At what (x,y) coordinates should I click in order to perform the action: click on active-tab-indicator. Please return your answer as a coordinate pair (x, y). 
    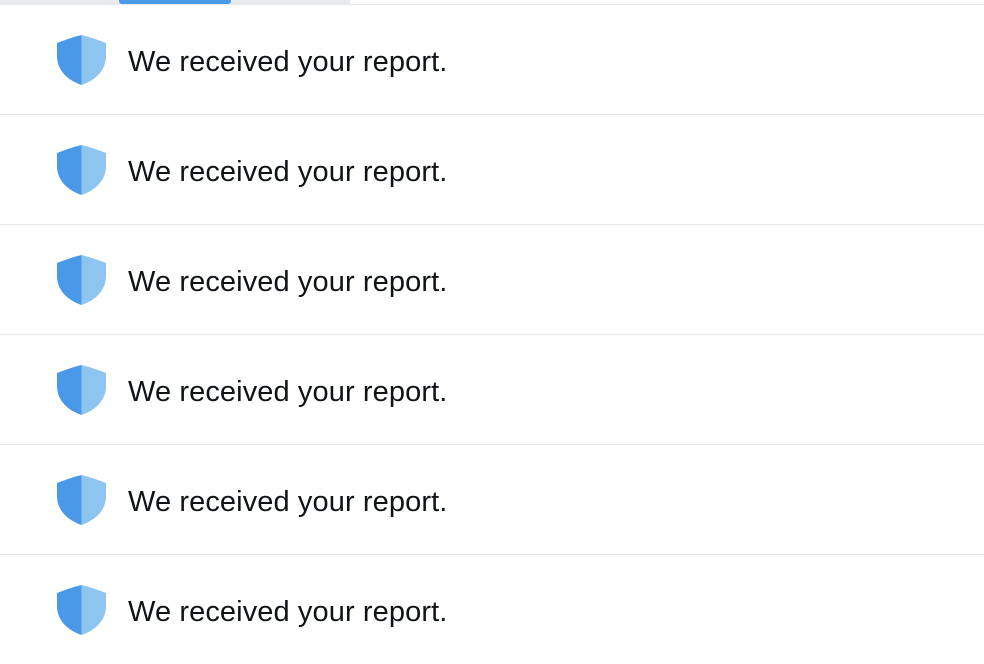
    Looking at the image, I should click on (175, 2).